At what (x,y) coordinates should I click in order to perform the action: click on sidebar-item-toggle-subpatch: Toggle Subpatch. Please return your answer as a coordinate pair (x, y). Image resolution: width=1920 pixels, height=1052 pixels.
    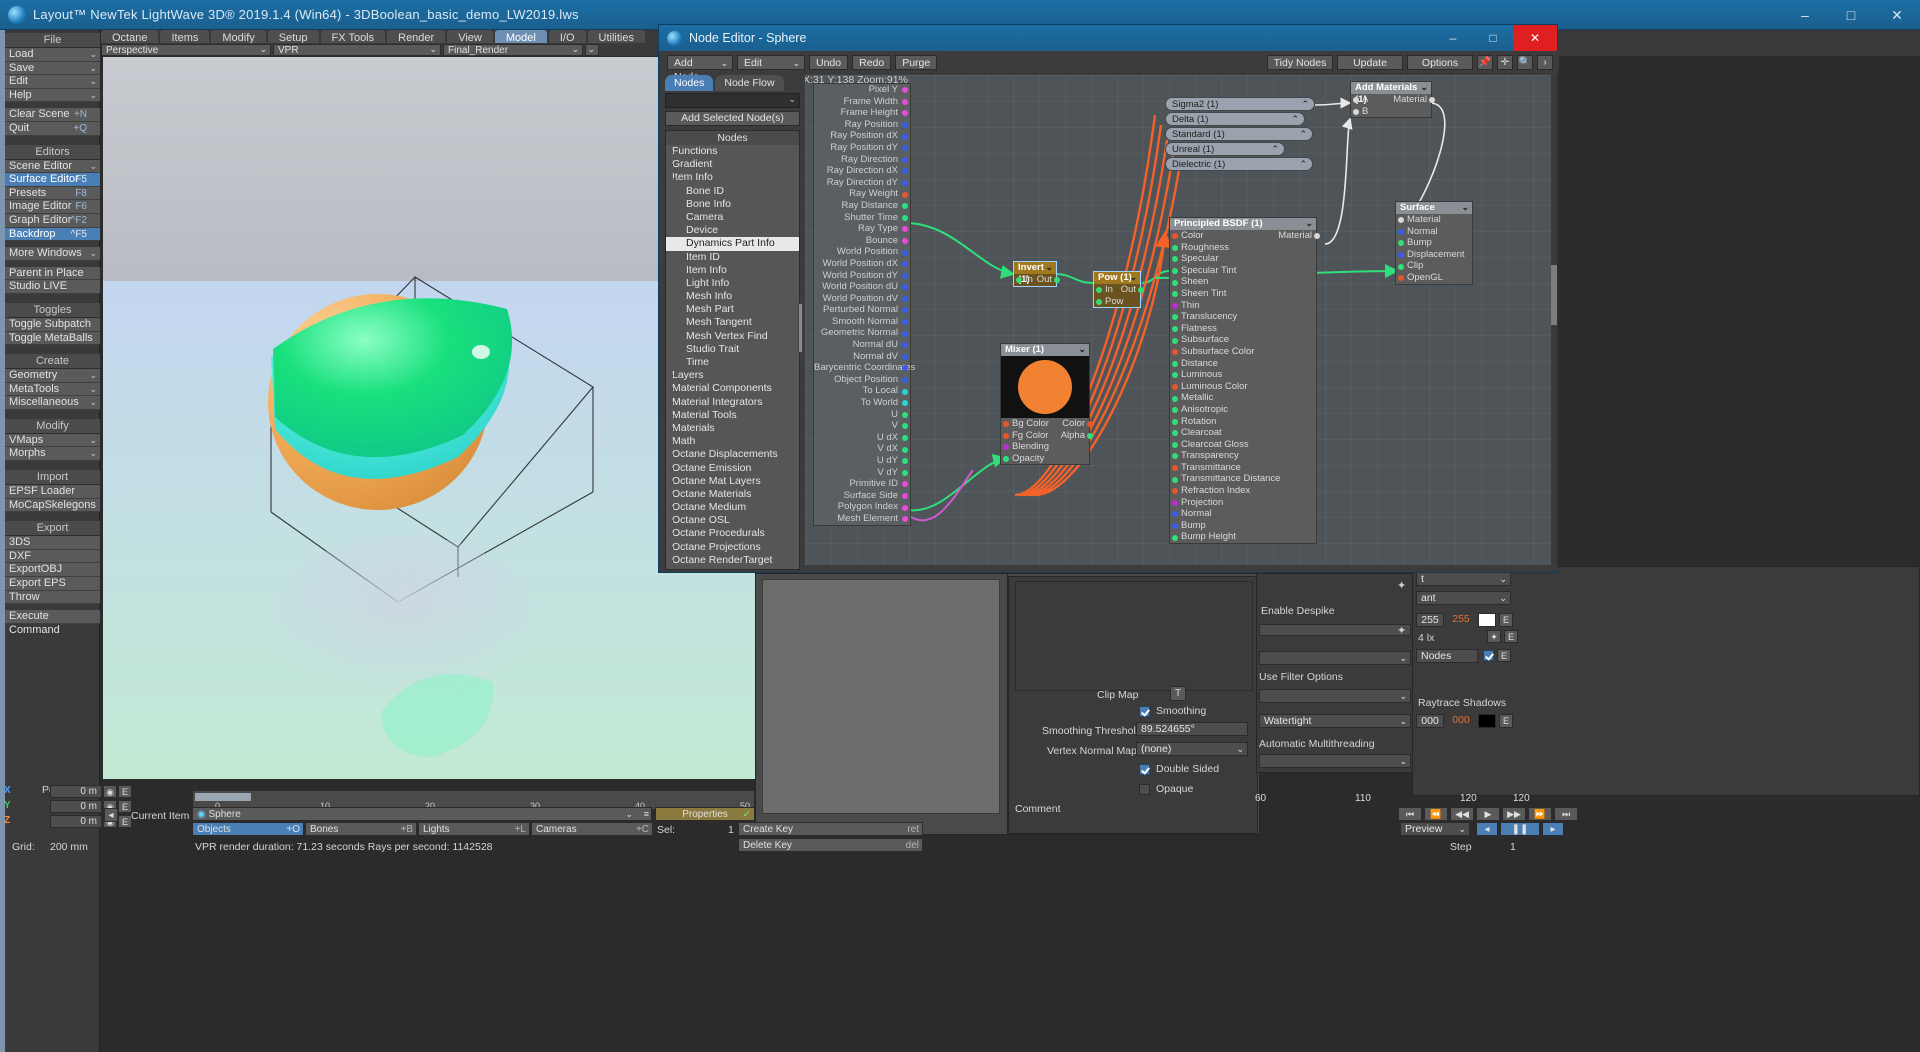
    Looking at the image, I should click on (52, 324).